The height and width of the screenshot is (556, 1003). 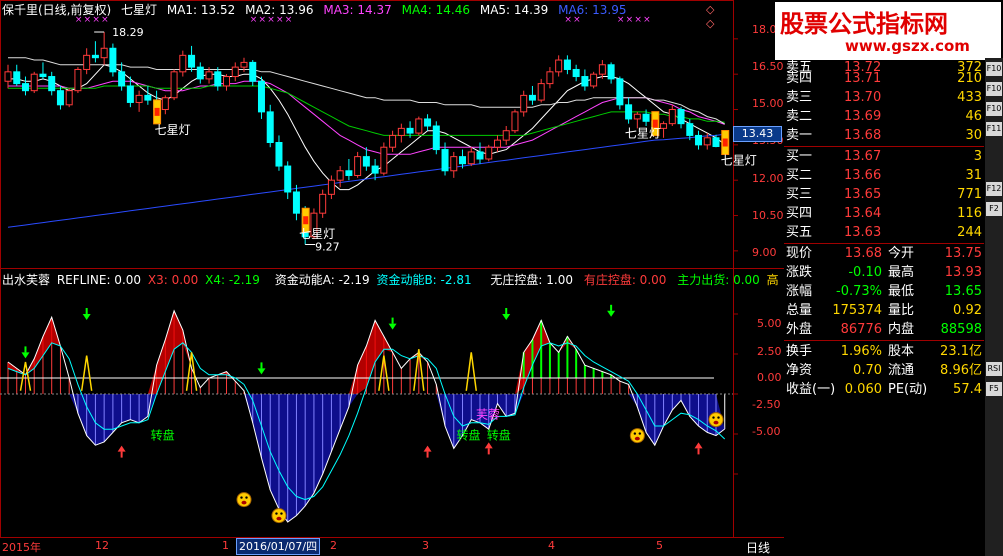 What do you see at coordinates (973, 175) in the screenshot?
I see `bid-volume: 31` at bounding box center [973, 175].